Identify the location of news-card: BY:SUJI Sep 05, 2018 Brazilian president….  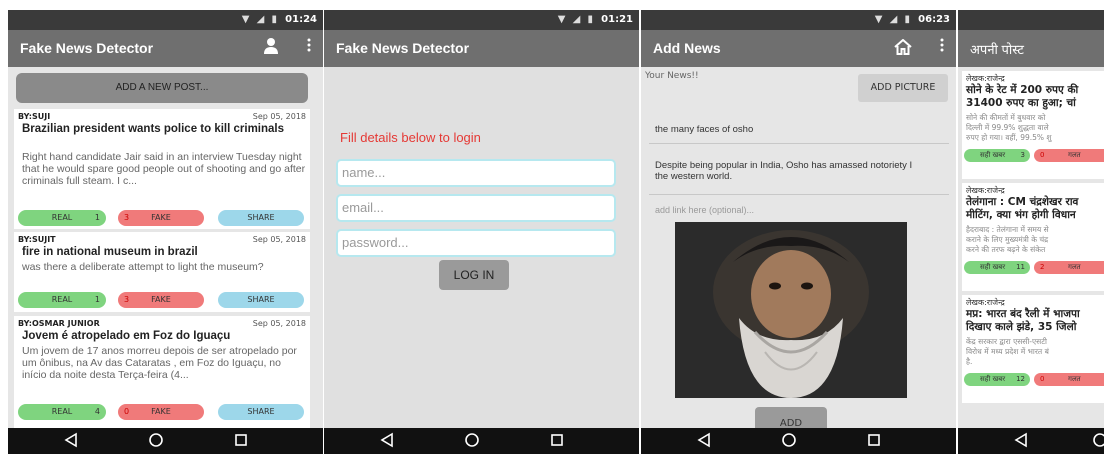
(162, 169).